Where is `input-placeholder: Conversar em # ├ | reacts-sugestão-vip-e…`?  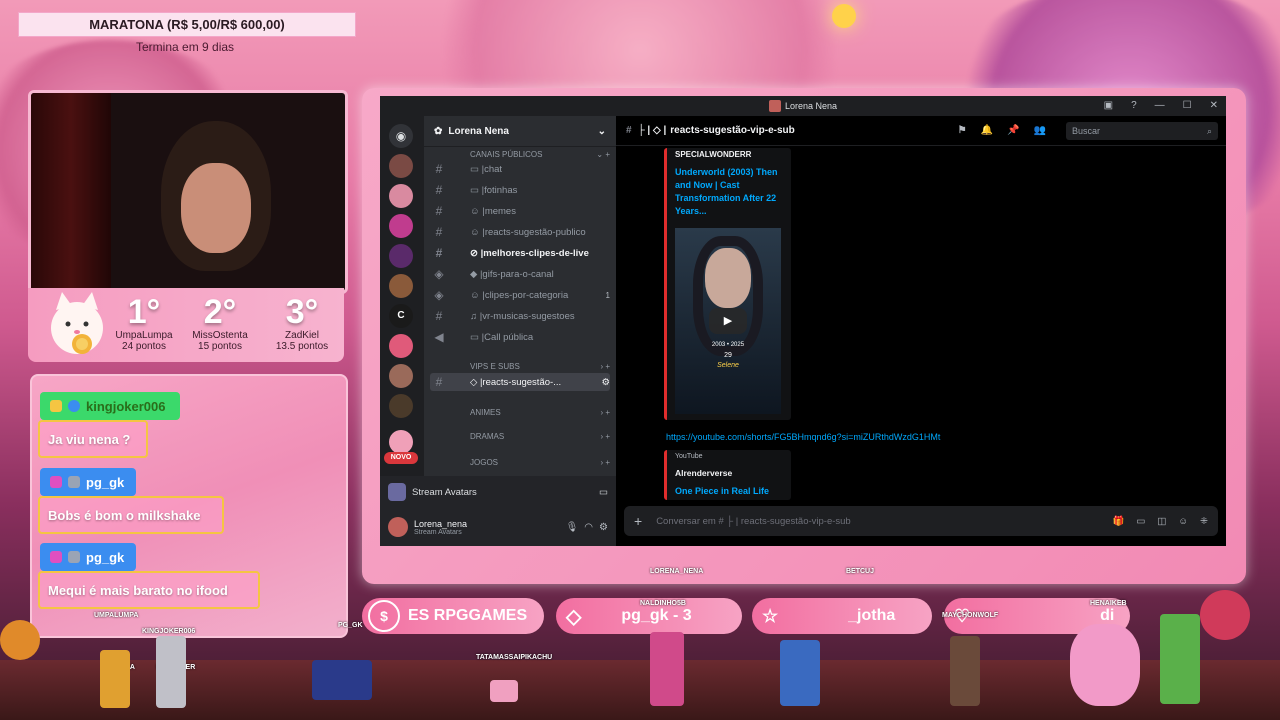 input-placeholder: Conversar em # ├ | reacts-sugestão-vip-e… is located at coordinates (753, 521).